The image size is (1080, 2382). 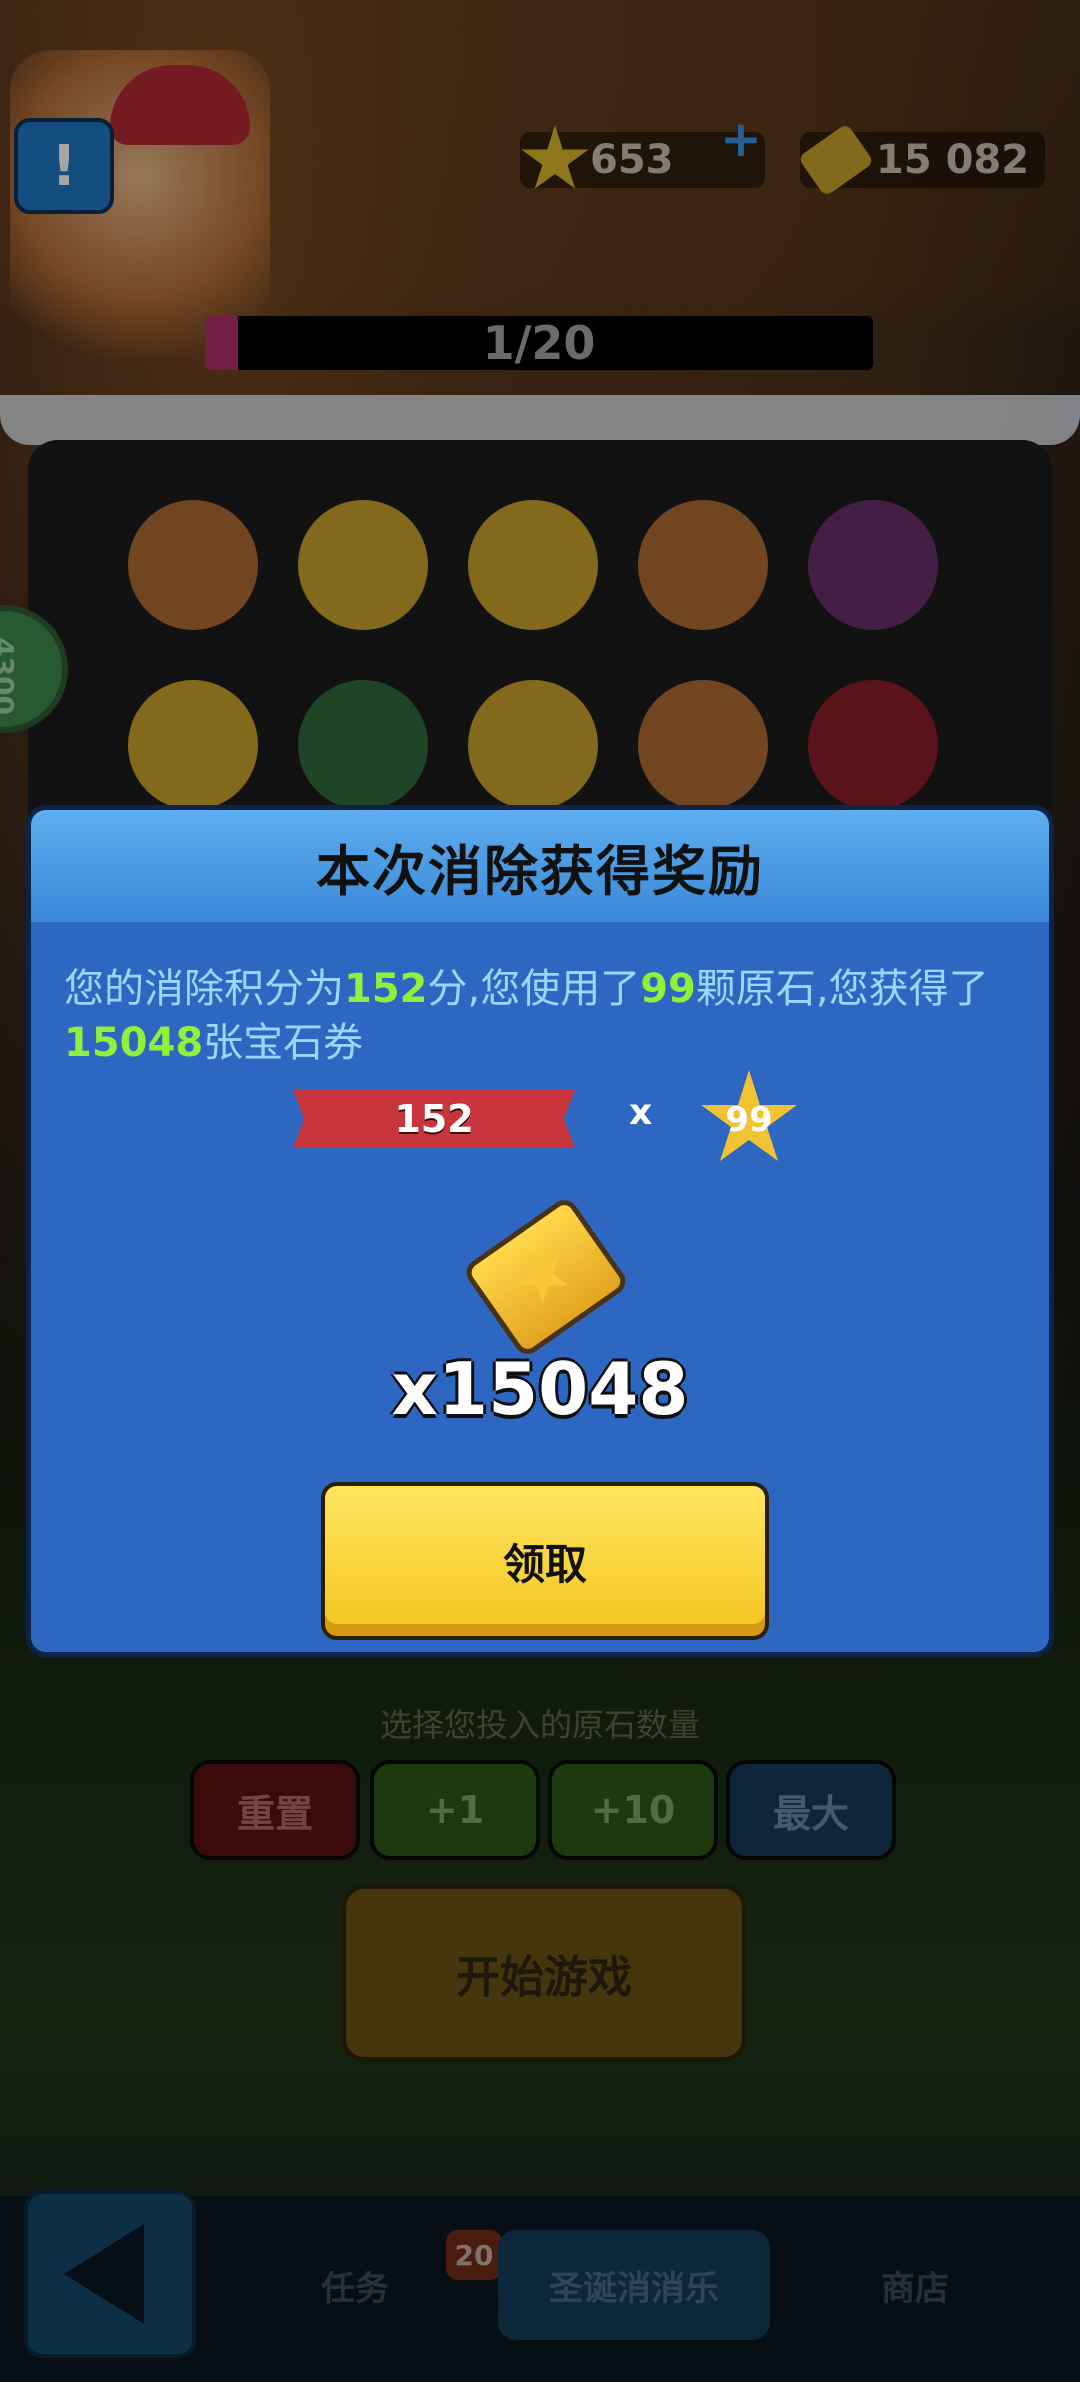 What do you see at coordinates (842, 989) in the screenshot?
I see `desc-text-3: 颗原石,您获得了` at bounding box center [842, 989].